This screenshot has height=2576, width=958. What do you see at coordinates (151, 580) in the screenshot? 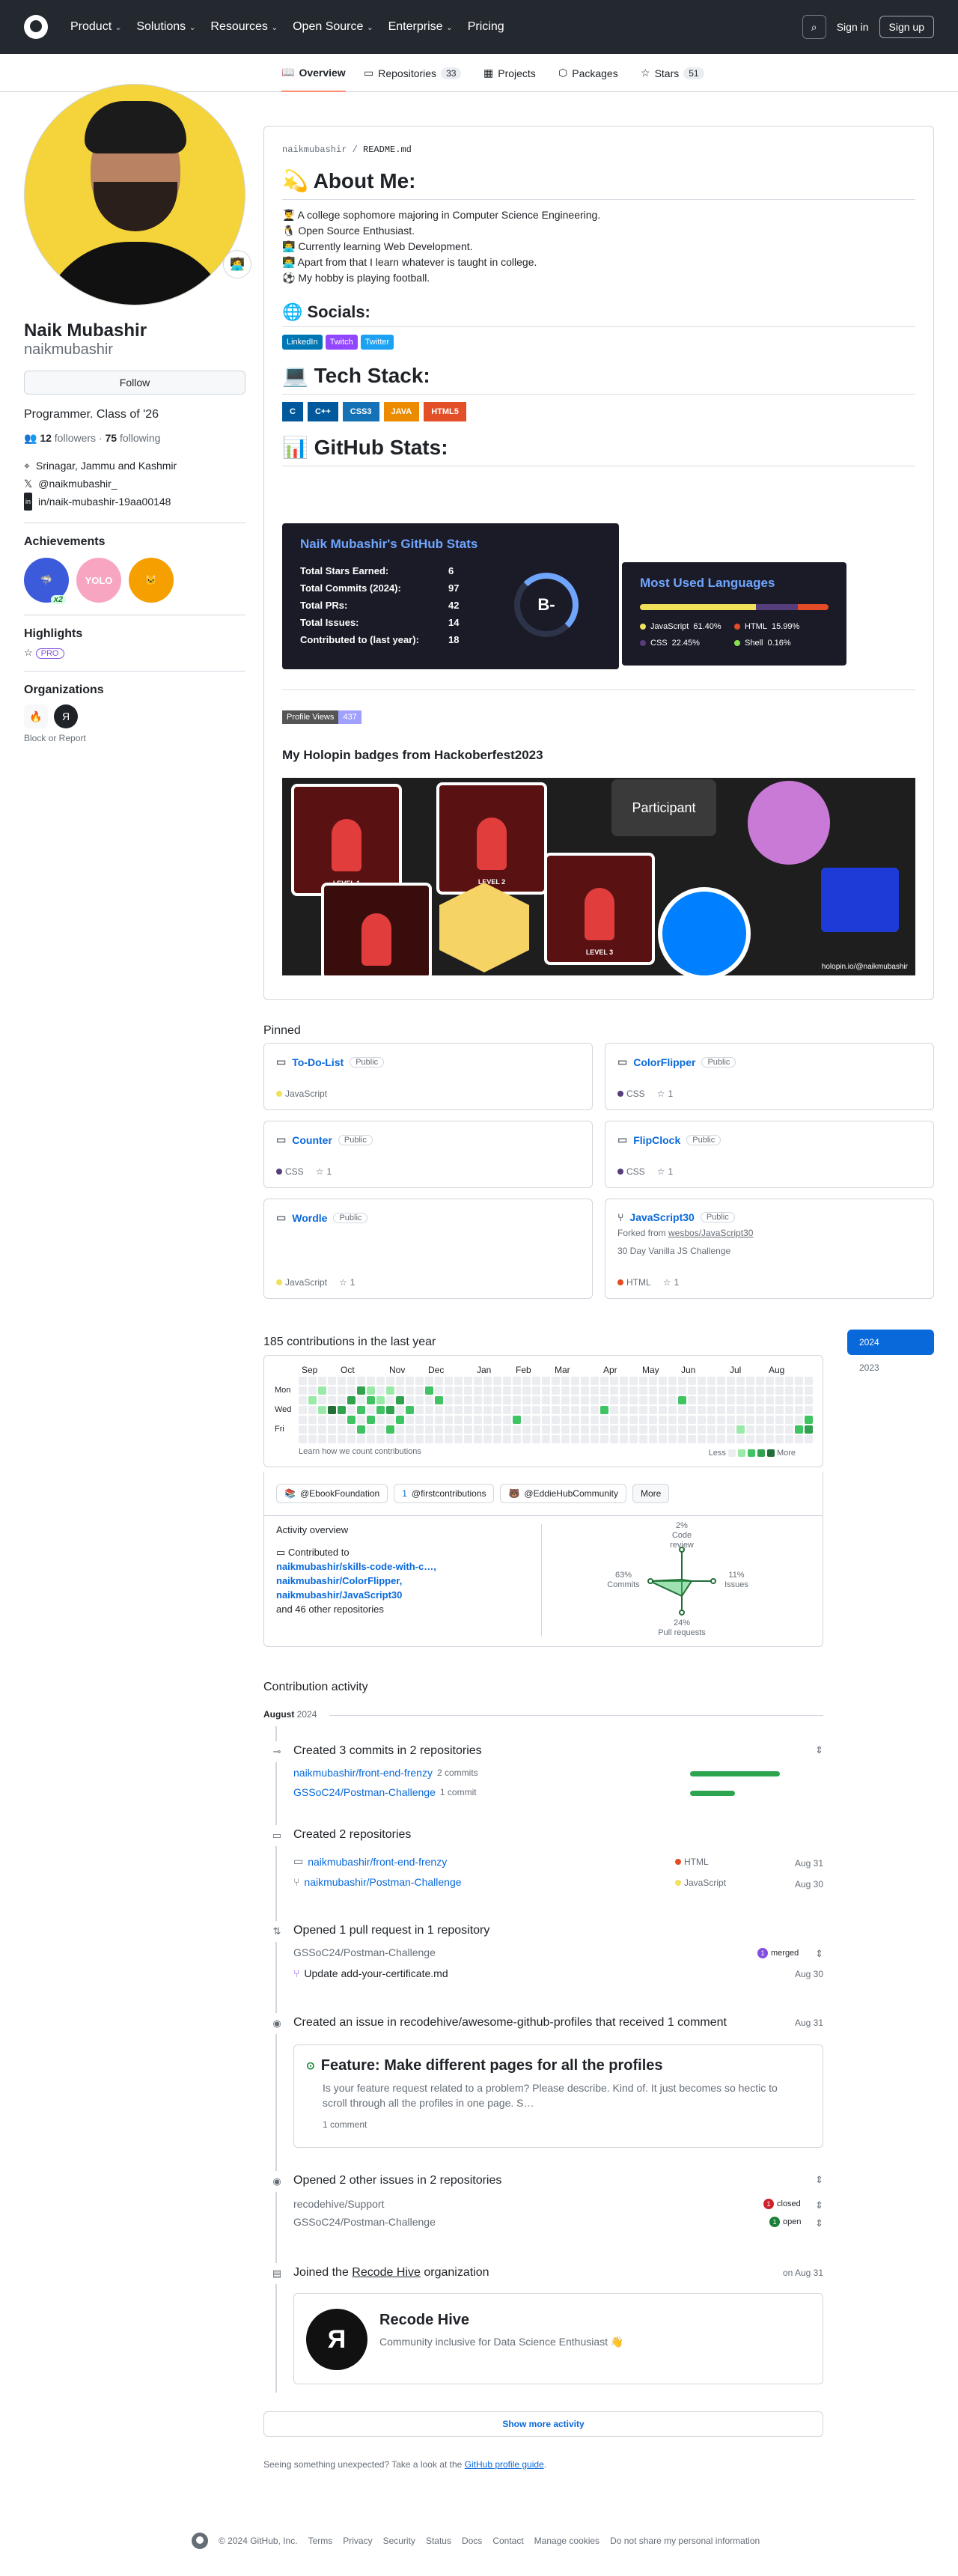
I see `achievement-quickdraw-icon: 🐱` at bounding box center [151, 580].